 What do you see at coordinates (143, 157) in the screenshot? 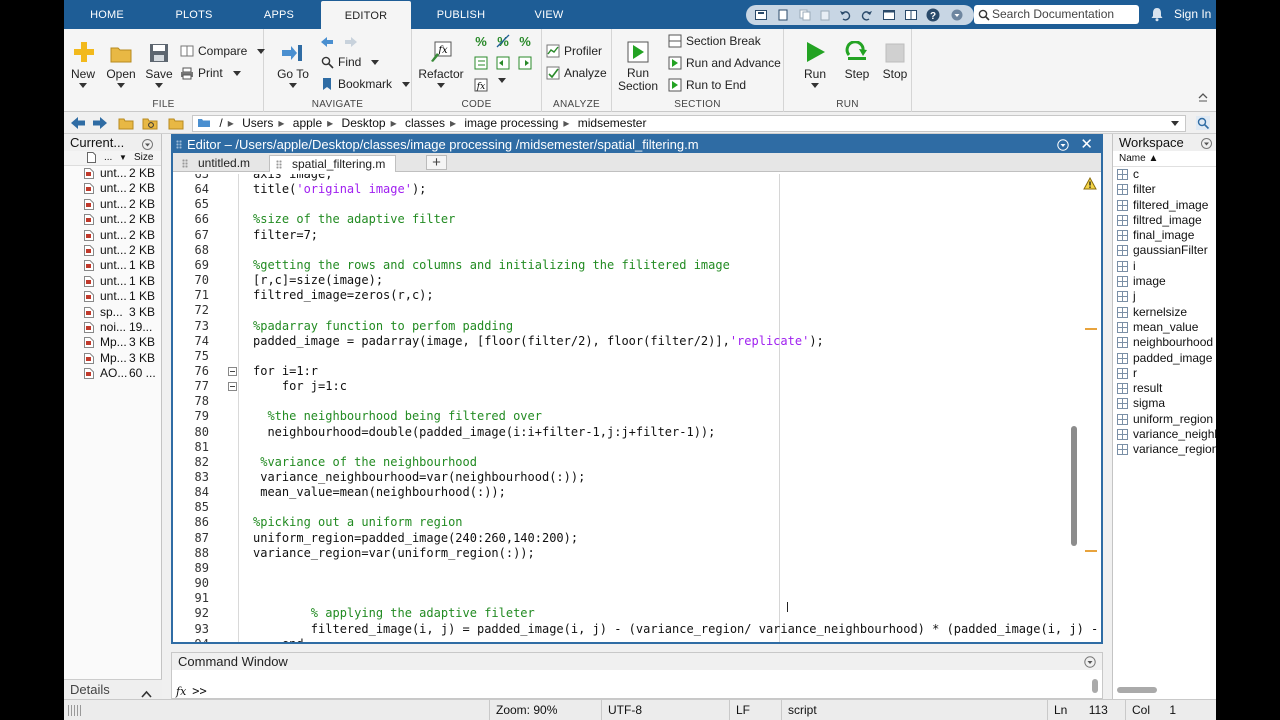
I see `size-column-header: Size` at bounding box center [143, 157].